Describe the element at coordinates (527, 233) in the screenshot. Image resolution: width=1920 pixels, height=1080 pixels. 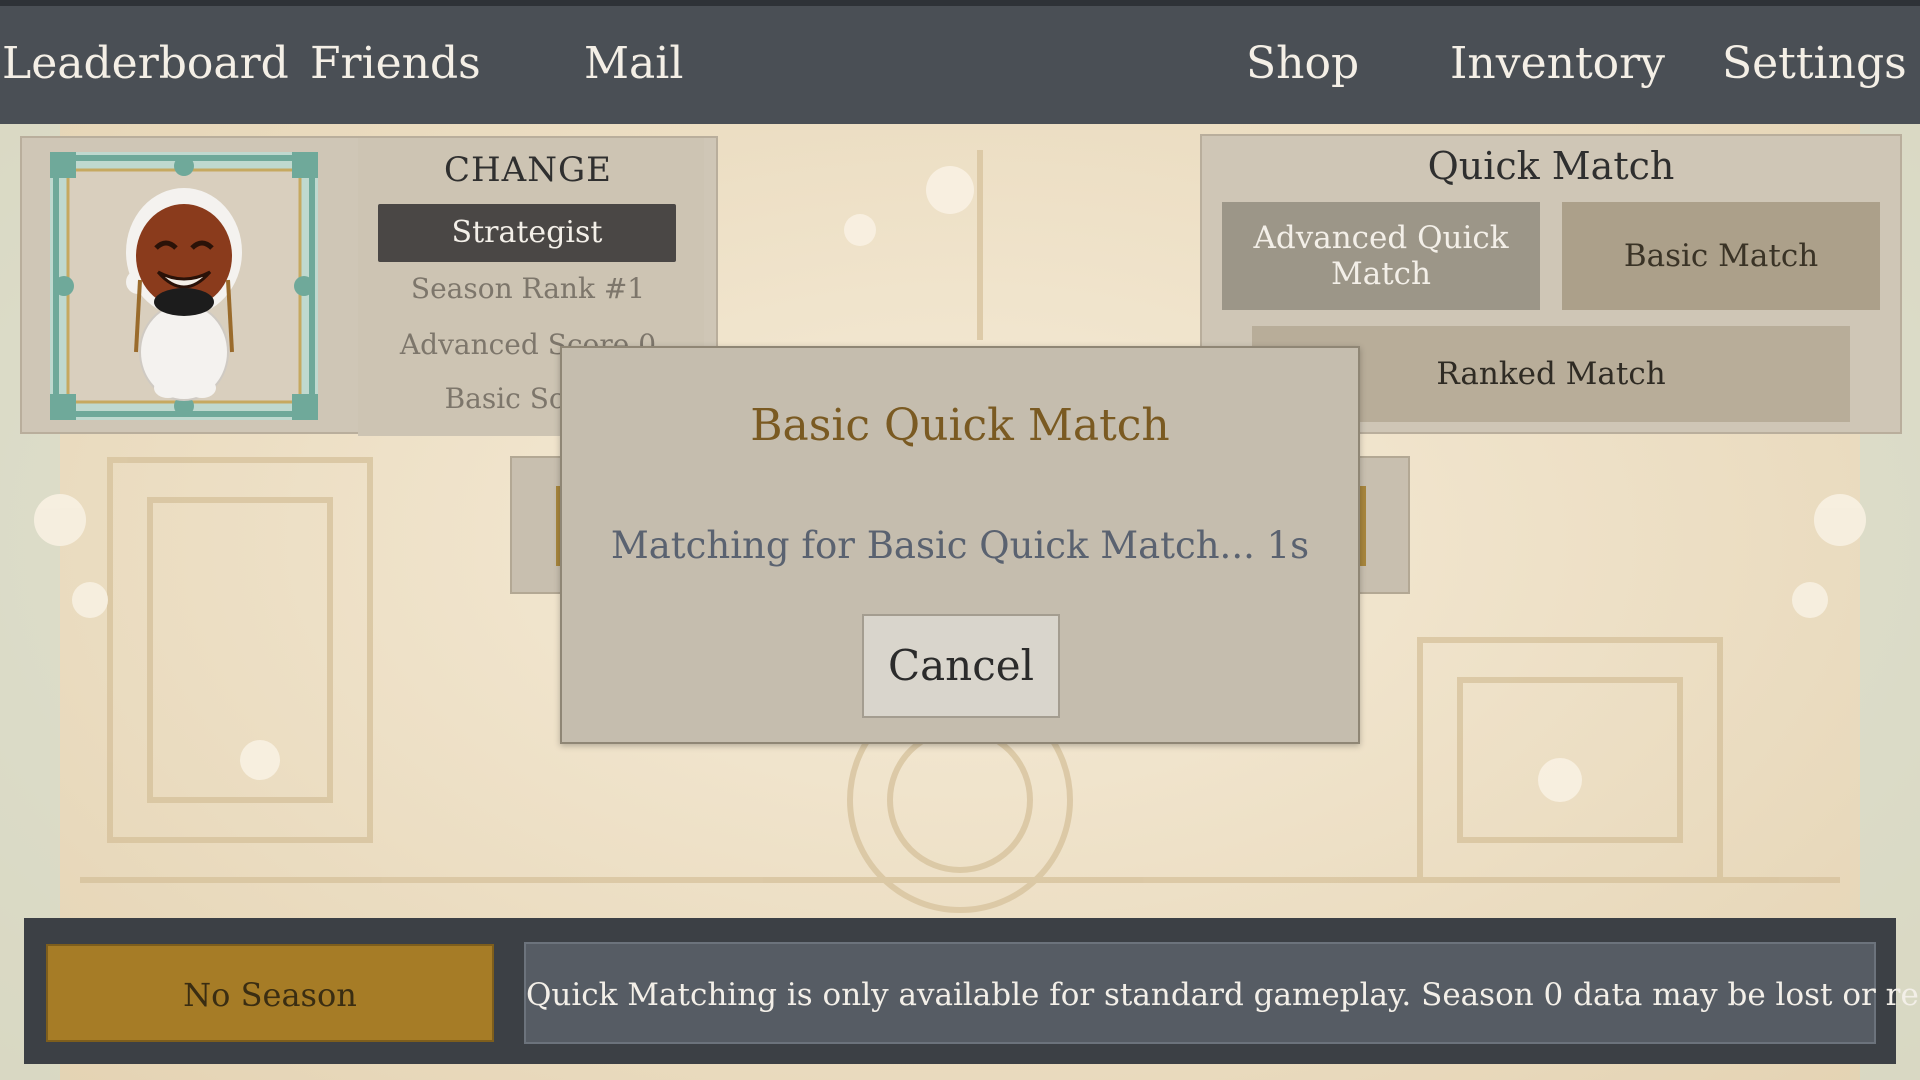
I see `role-button: Strategist` at that location.